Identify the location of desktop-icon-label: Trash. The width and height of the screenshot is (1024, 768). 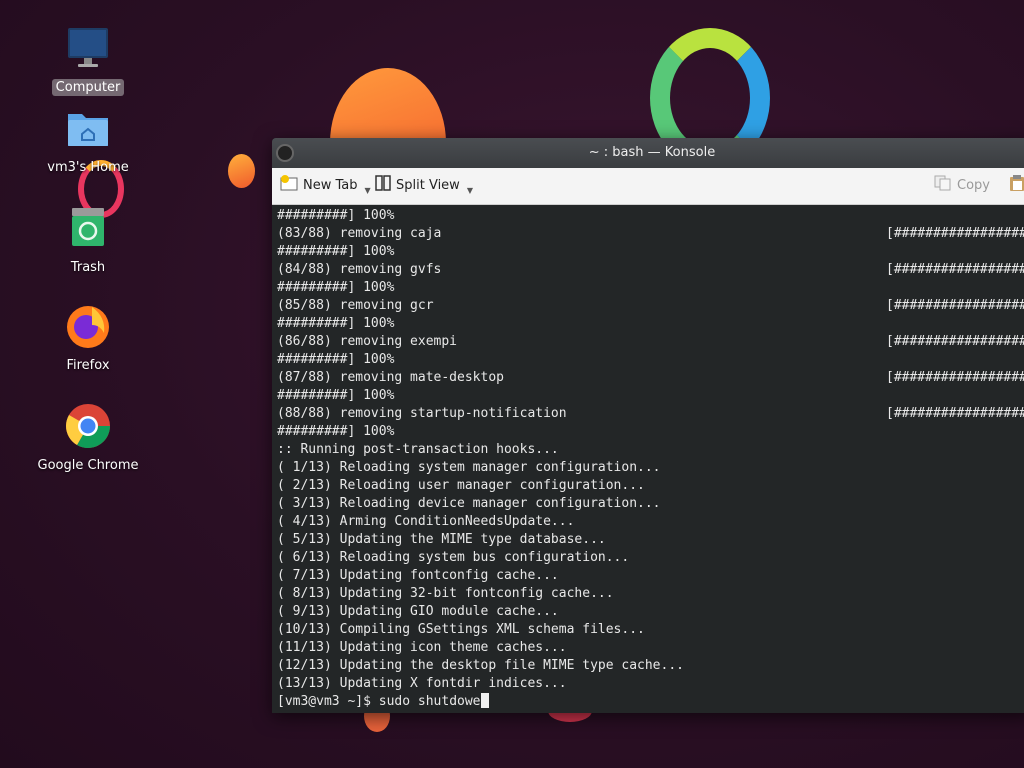
(88, 267).